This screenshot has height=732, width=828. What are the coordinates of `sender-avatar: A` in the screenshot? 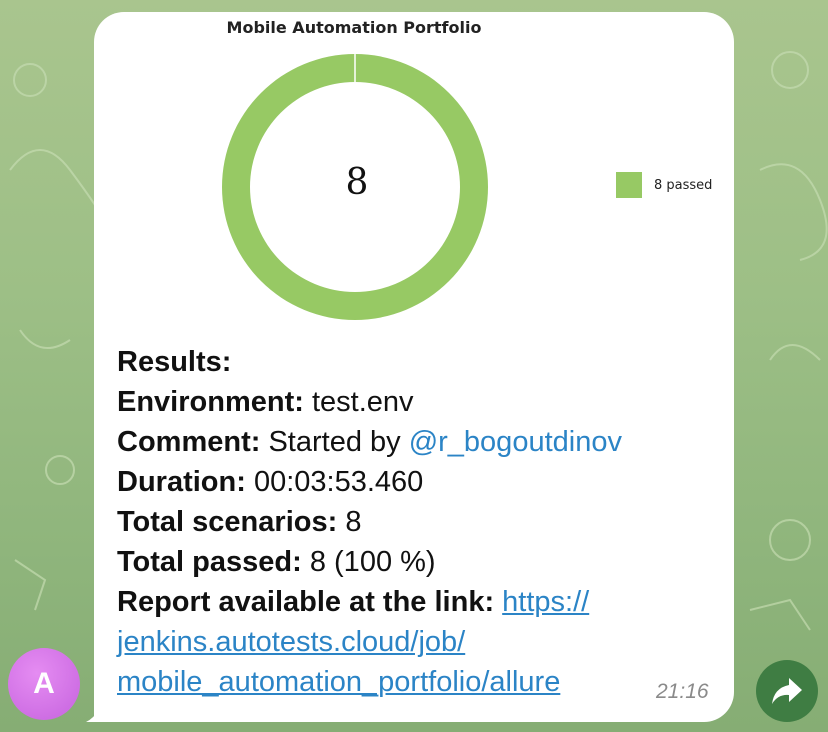 It's located at (44, 684).